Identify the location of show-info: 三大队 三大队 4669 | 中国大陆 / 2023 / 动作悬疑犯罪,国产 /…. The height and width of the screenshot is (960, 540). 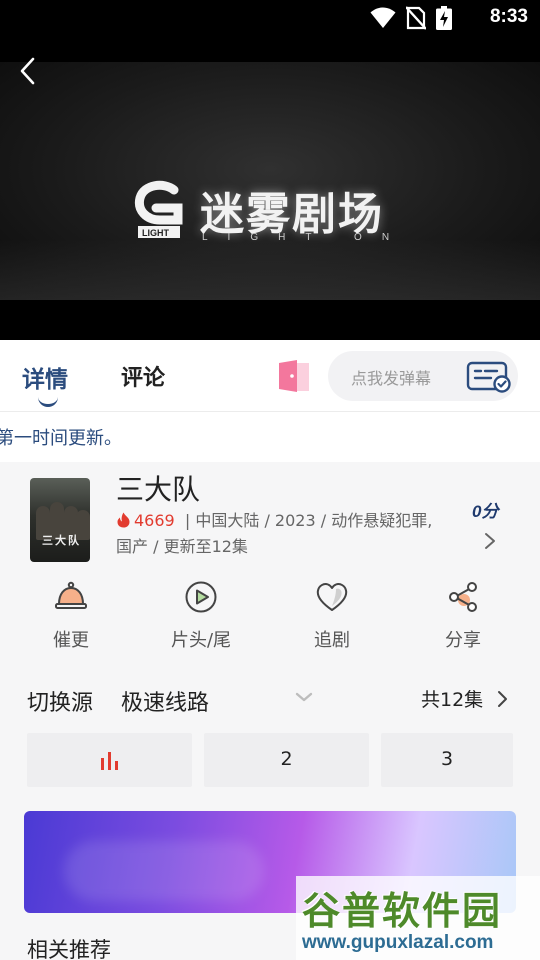
(270, 516).